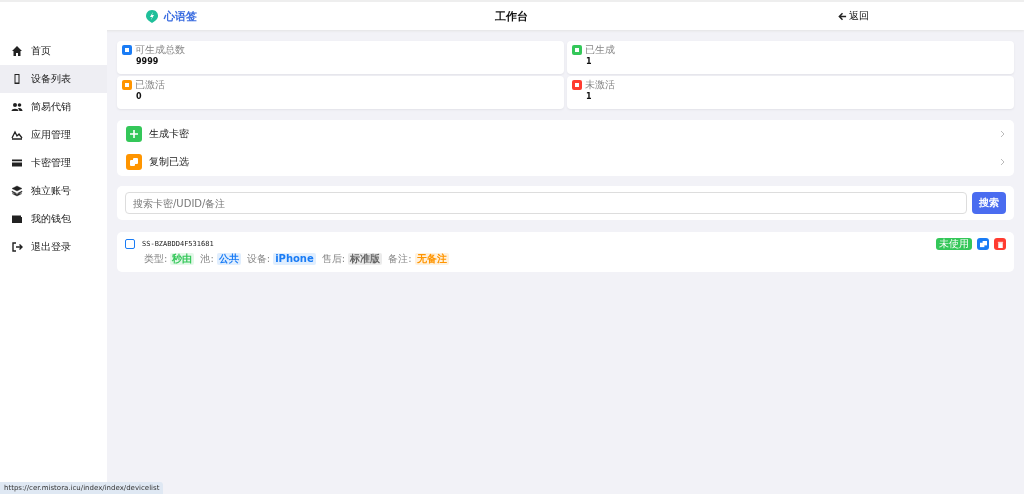  Describe the element at coordinates (600, 84) in the screenshot. I see `stat-label: 未激活` at that location.